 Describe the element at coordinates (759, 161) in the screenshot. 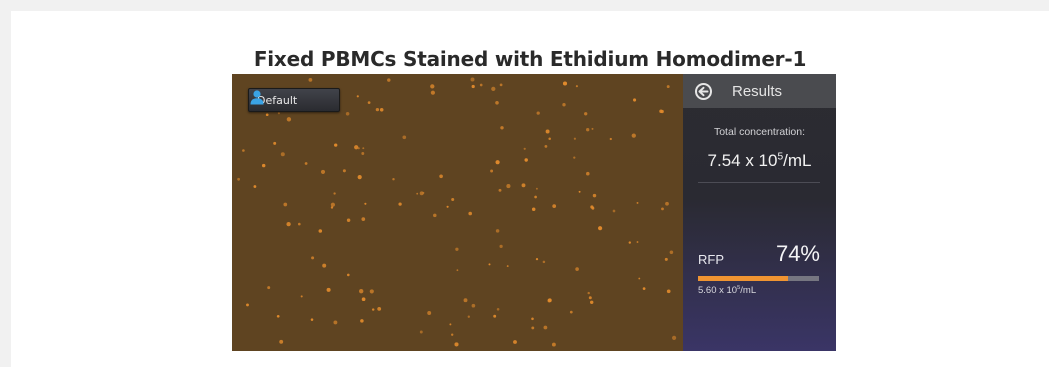

I see `total-concentration-value: 7.54 x 105/mL` at that location.